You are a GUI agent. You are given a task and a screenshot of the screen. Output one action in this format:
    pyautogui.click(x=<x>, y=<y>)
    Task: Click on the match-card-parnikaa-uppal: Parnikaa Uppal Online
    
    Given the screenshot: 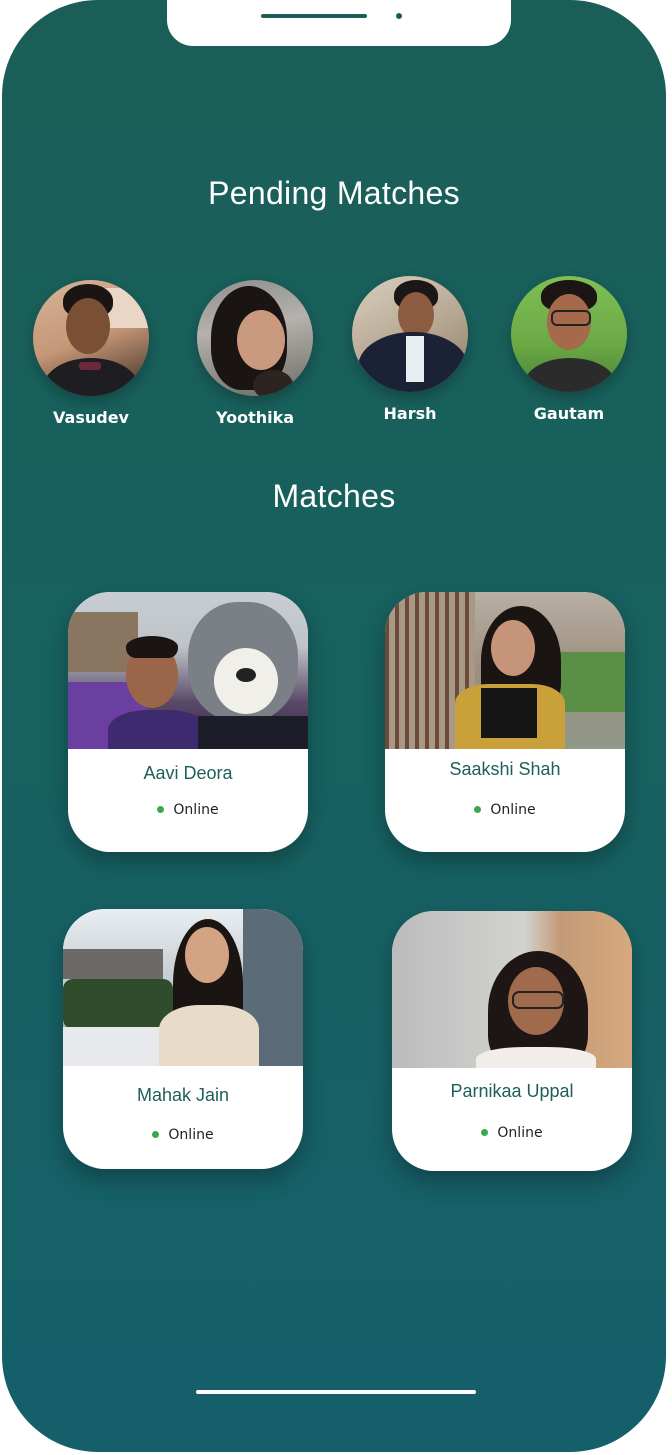 What is the action you would take?
    pyautogui.click(x=512, y=1041)
    